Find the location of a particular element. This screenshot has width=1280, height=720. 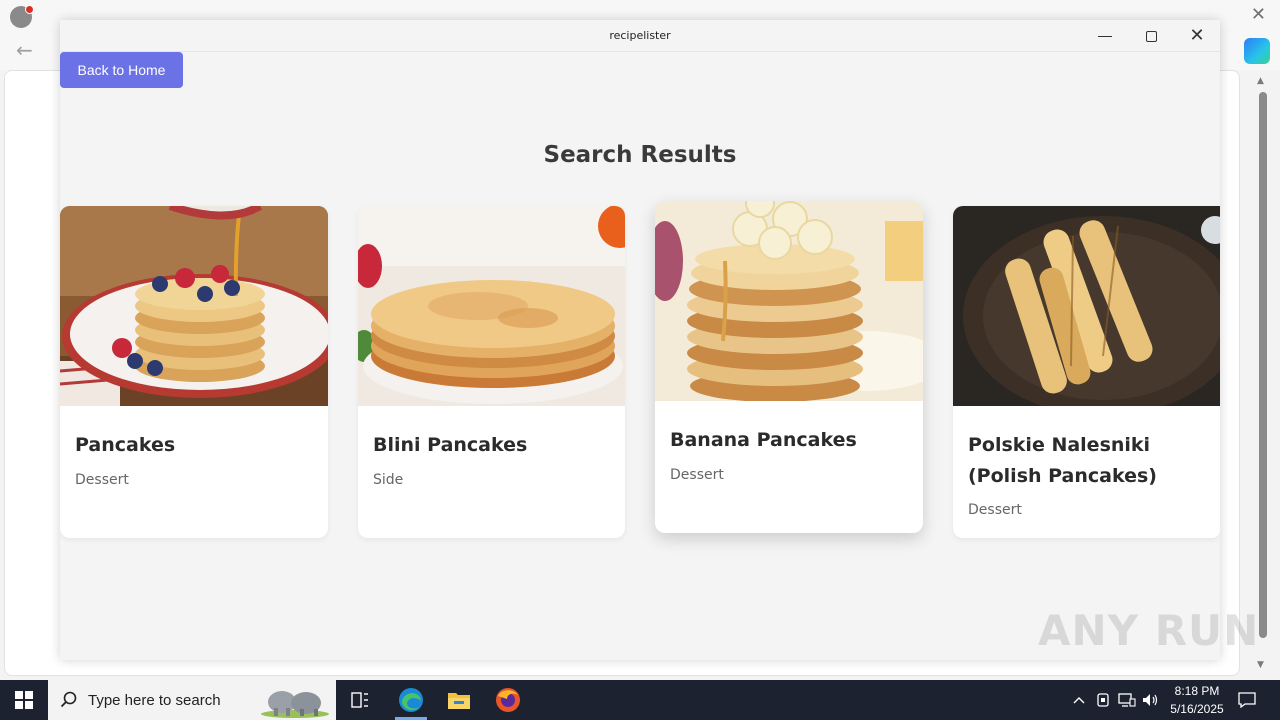

notification-icon is located at coordinates (1247, 700).